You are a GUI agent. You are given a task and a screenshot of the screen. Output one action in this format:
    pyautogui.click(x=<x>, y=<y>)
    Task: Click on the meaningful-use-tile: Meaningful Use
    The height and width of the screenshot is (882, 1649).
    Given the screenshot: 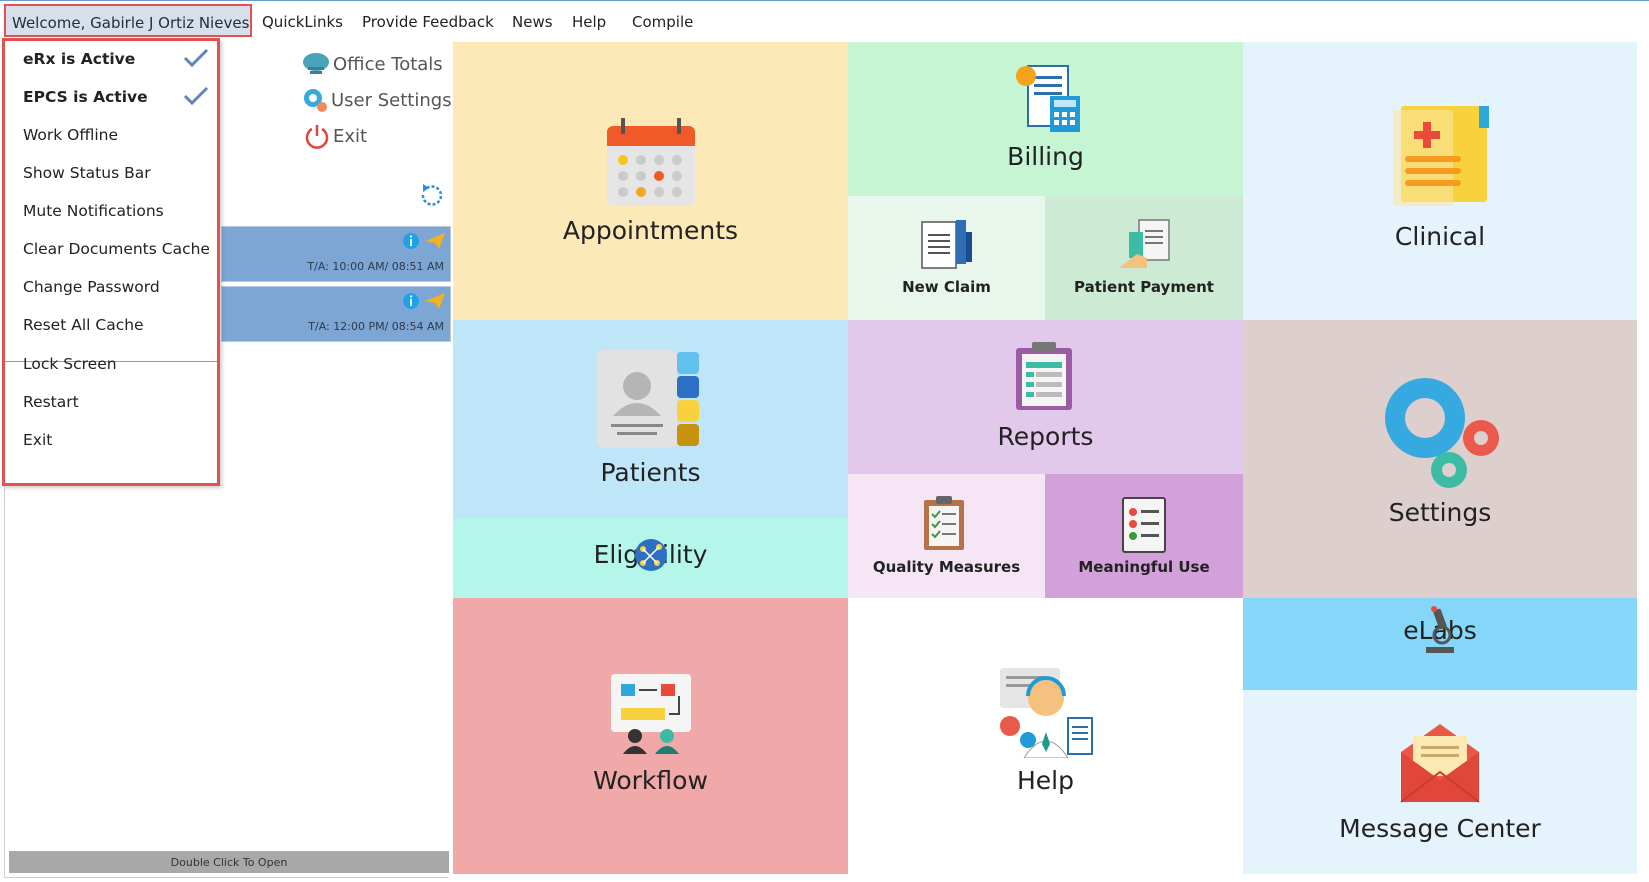 What is the action you would take?
    pyautogui.click(x=1144, y=536)
    